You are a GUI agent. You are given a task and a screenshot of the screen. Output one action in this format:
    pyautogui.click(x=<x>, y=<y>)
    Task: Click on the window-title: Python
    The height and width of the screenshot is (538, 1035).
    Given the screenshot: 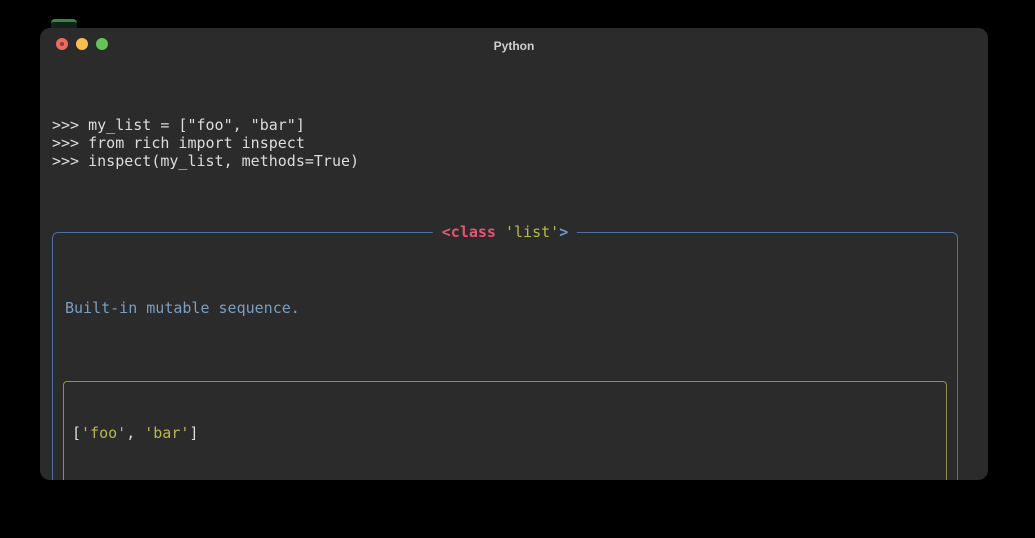 What is the action you would take?
    pyautogui.click(x=514, y=46)
    